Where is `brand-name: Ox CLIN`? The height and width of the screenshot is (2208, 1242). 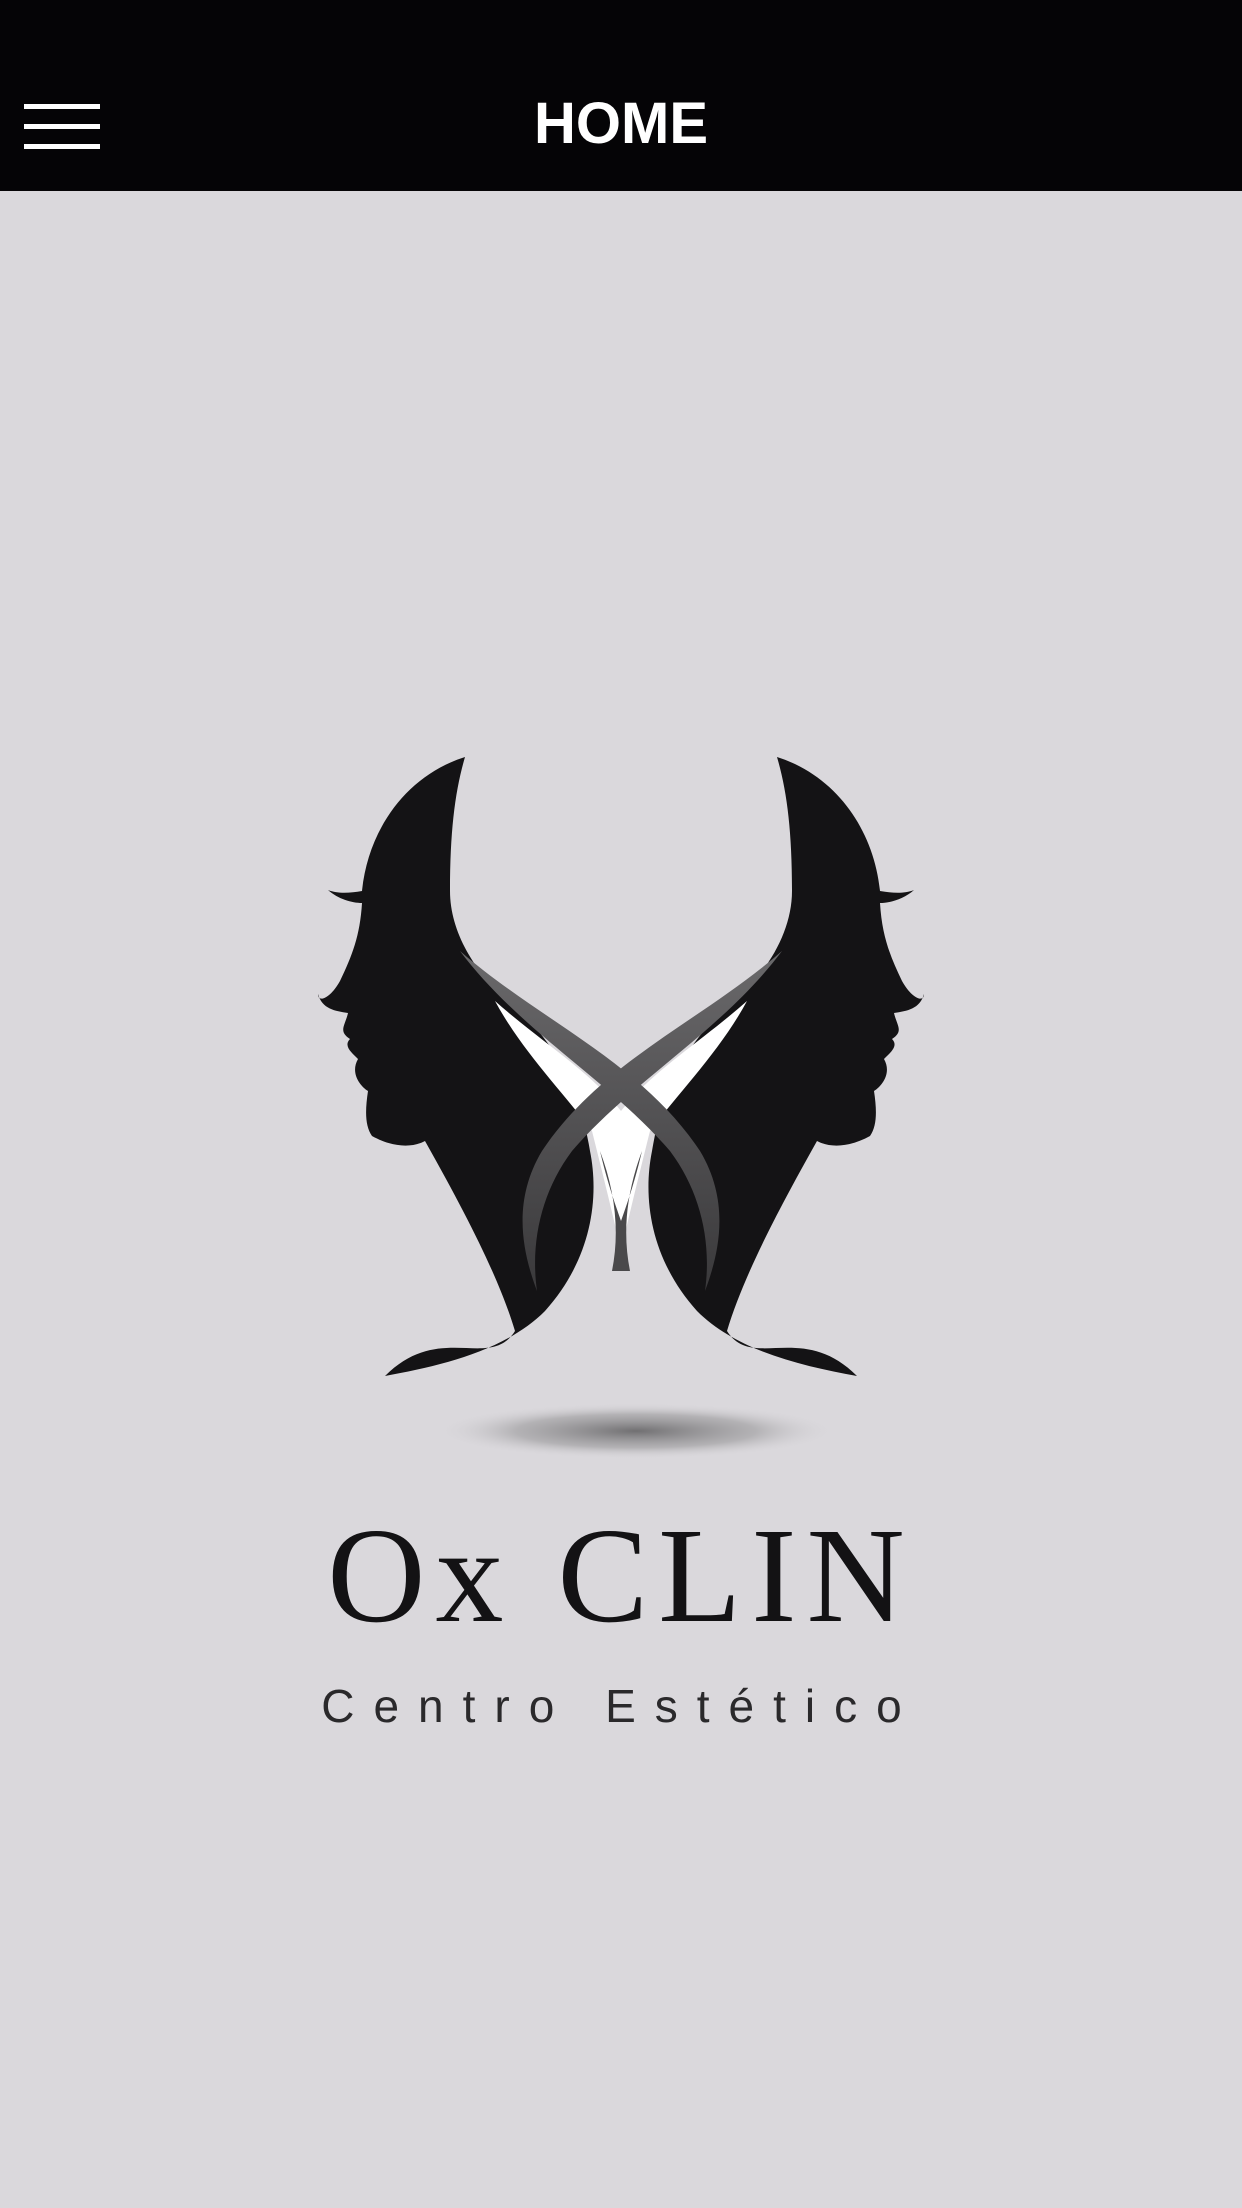
brand-name: Ox CLIN is located at coordinates (621, 1576).